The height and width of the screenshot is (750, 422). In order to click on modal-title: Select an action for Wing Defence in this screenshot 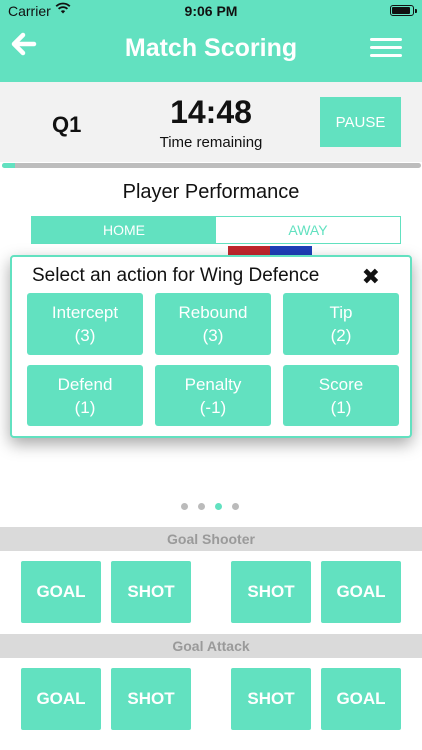, I will do `click(176, 275)`.